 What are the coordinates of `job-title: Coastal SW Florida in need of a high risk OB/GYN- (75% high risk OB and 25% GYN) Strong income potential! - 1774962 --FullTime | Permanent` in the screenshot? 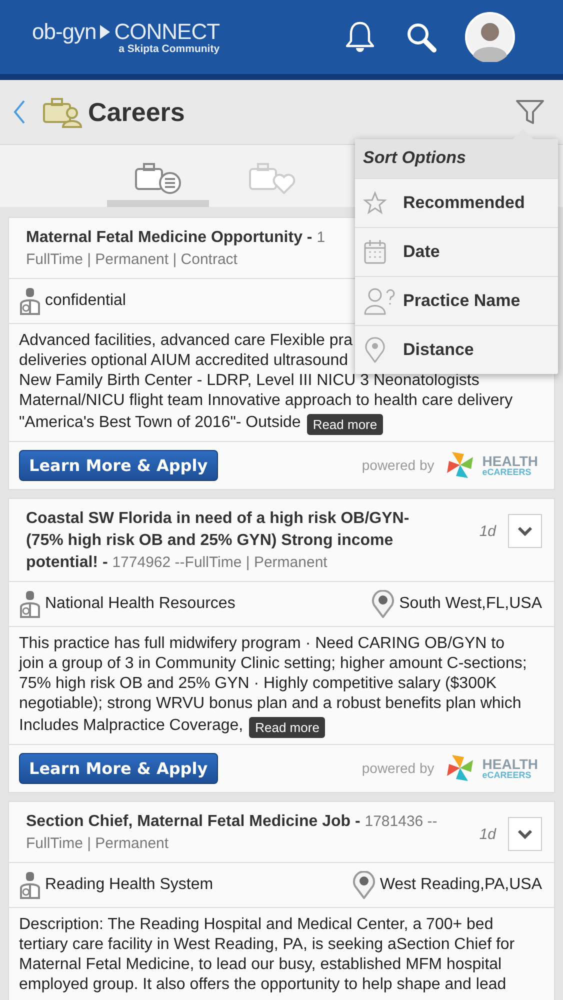 It's located at (236, 541).